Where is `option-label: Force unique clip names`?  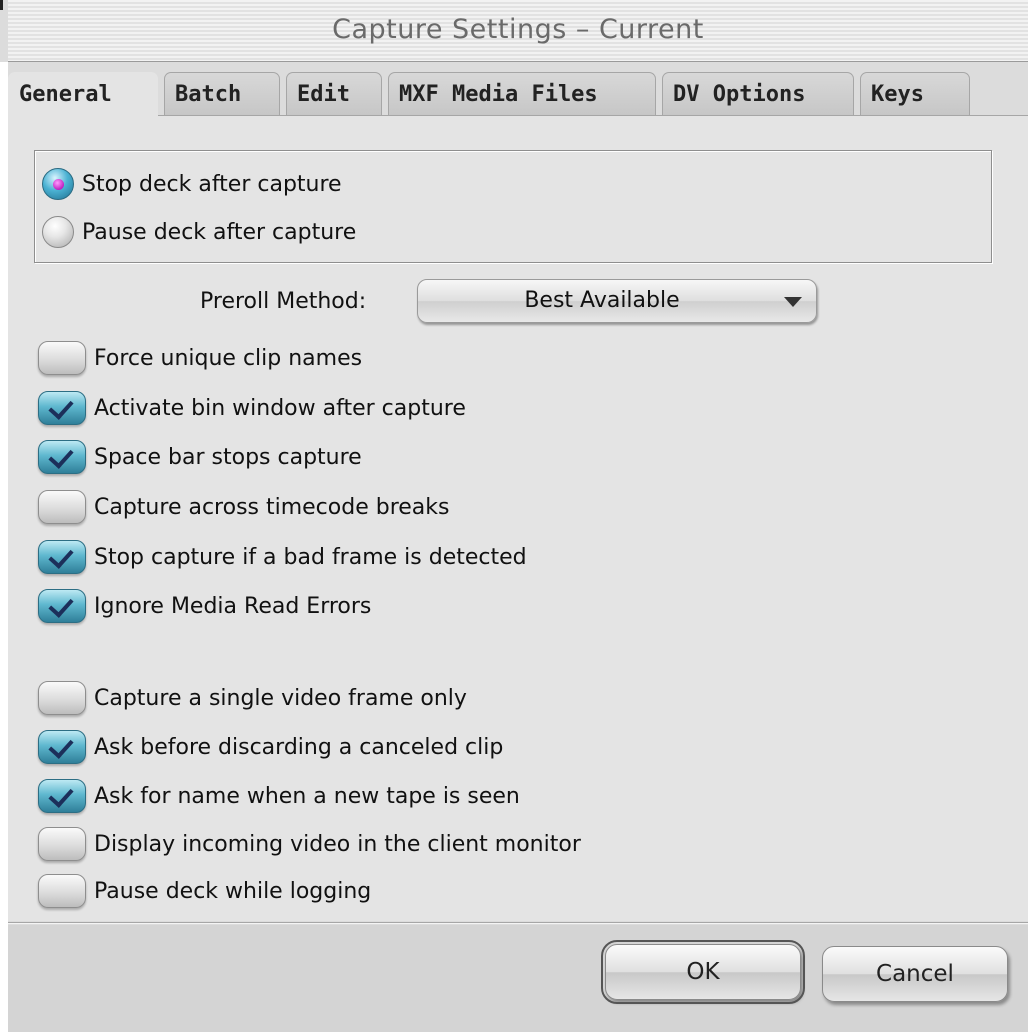
option-label: Force unique clip names is located at coordinates (228, 358).